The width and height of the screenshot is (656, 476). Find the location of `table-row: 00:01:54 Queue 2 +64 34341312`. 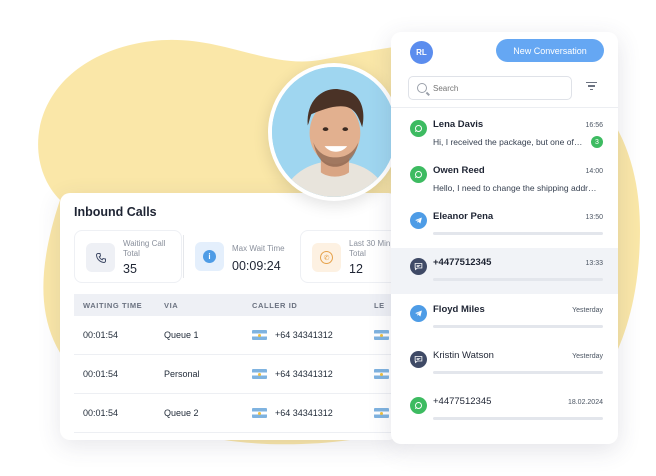

table-row: 00:01:54 Queue 2 +64 34341312 is located at coordinates (236, 413).